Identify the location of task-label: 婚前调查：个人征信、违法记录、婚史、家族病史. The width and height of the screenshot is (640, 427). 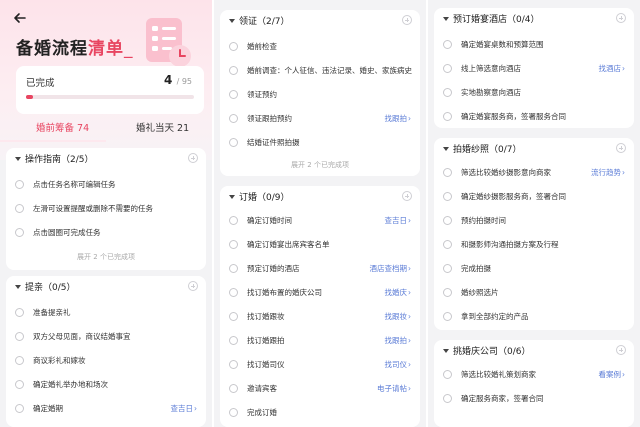
(329, 70).